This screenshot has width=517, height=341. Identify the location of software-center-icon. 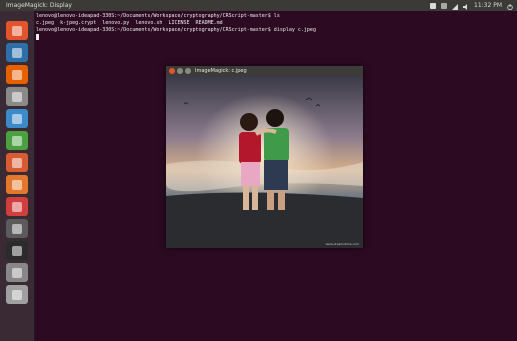
(17, 184).